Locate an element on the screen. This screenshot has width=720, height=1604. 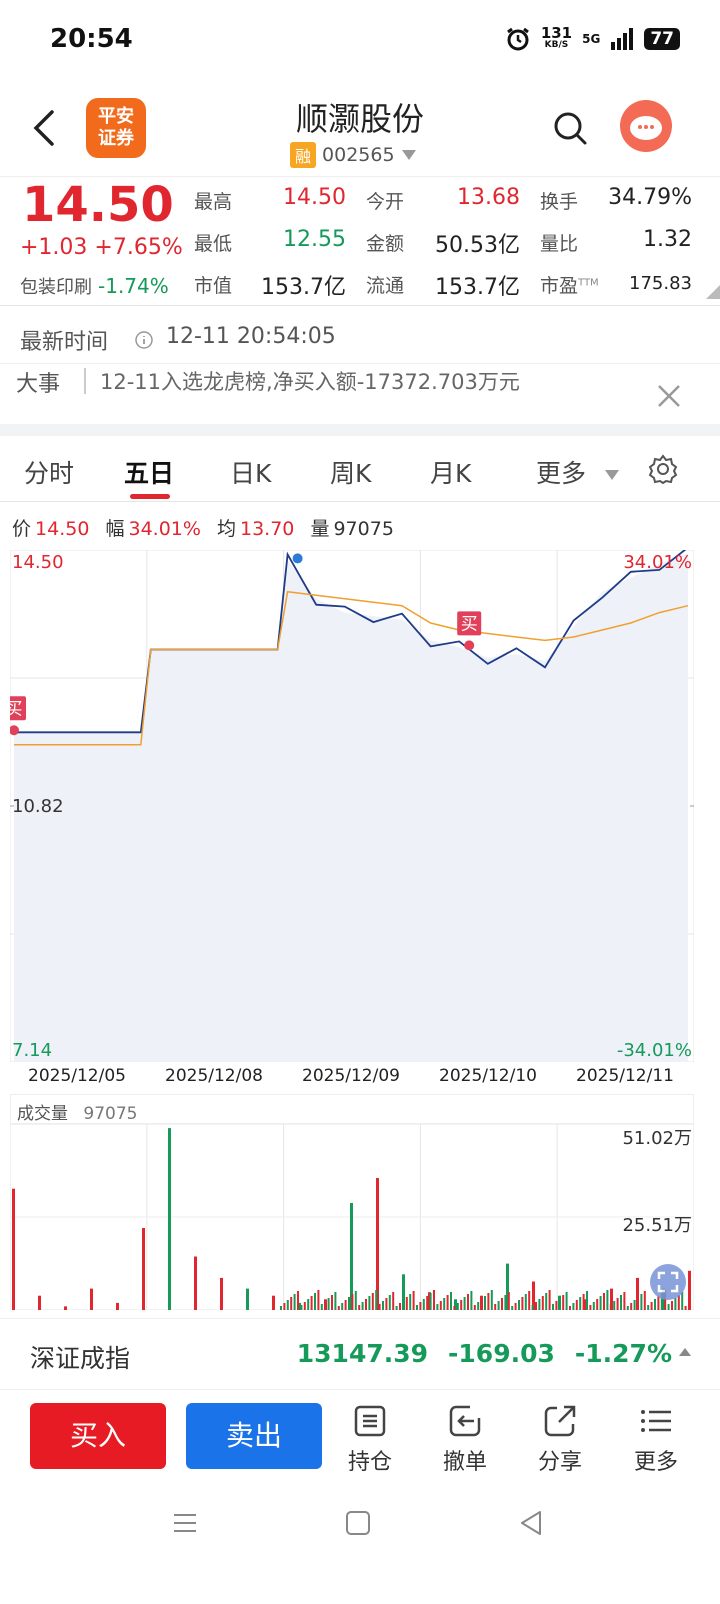
volume-chart: 51.02万 25.51万 is located at coordinates (352, 1217).